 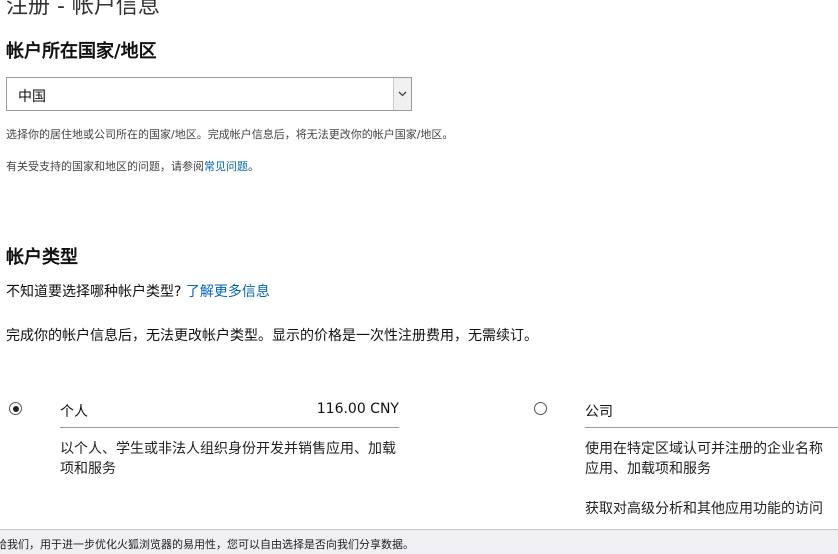 I want to click on country-faq-note: 有关受支持的国家和地区的问题，请参阅常见问题。, so click(x=132, y=166).